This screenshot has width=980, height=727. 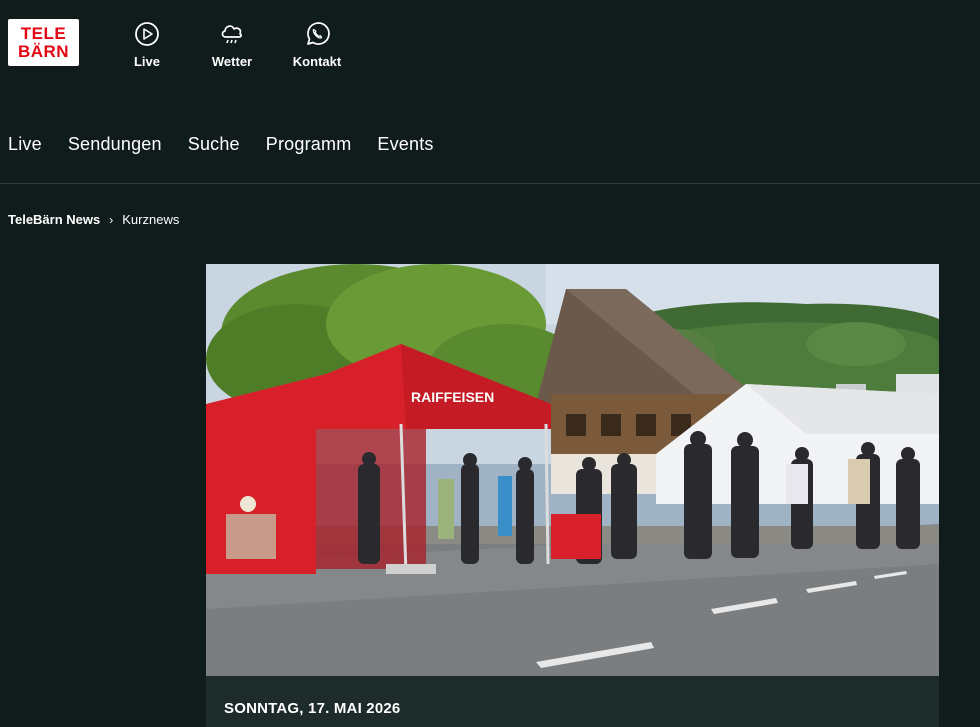 What do you see at coordinates (147, 34) in the screenshot?
I see `play-icon` at bounding box center [147, 34].